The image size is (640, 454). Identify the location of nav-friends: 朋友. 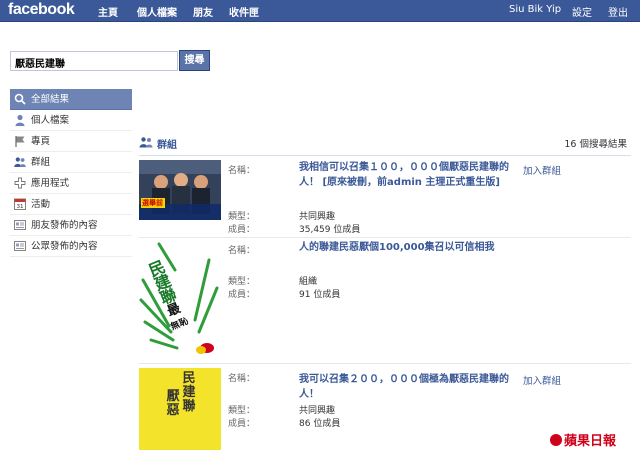
(203, 11).